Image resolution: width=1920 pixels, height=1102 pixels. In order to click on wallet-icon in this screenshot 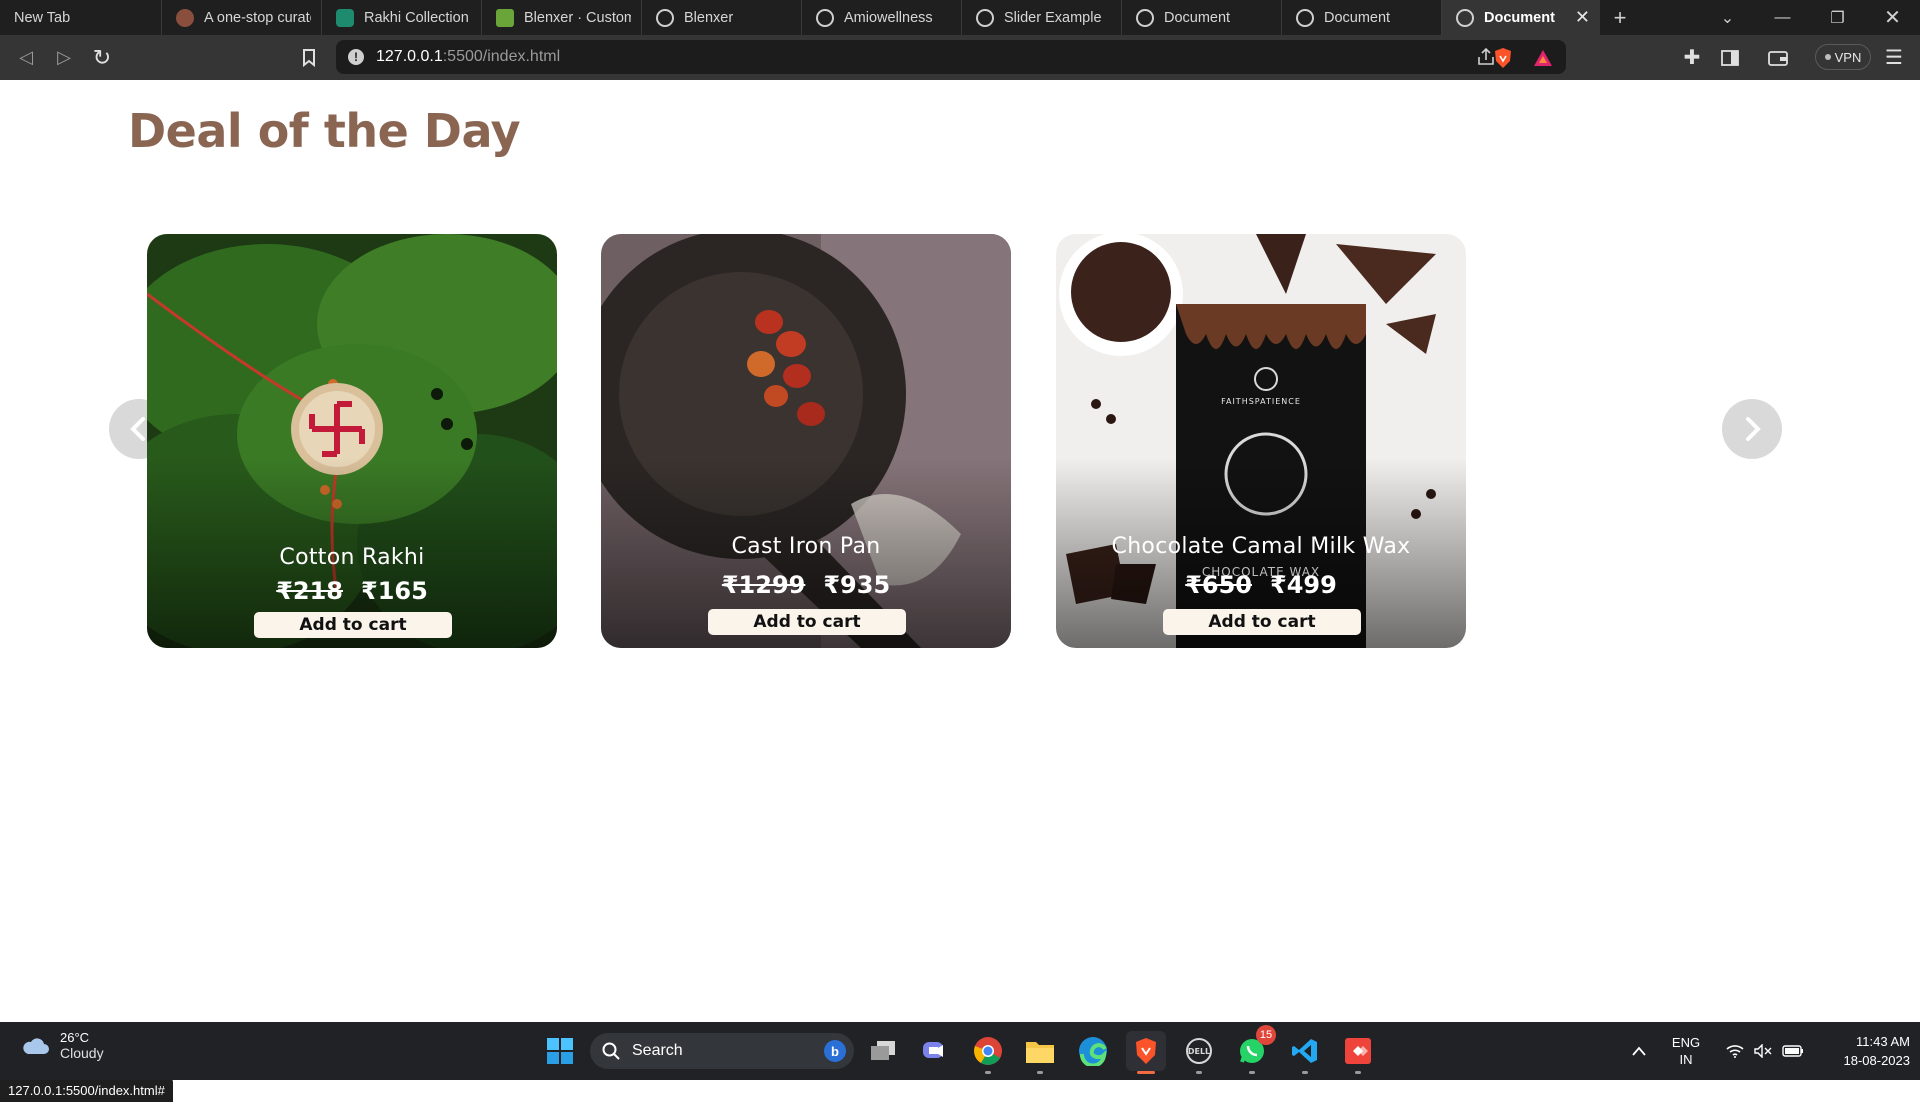, I will do `click(1778, 57)`.